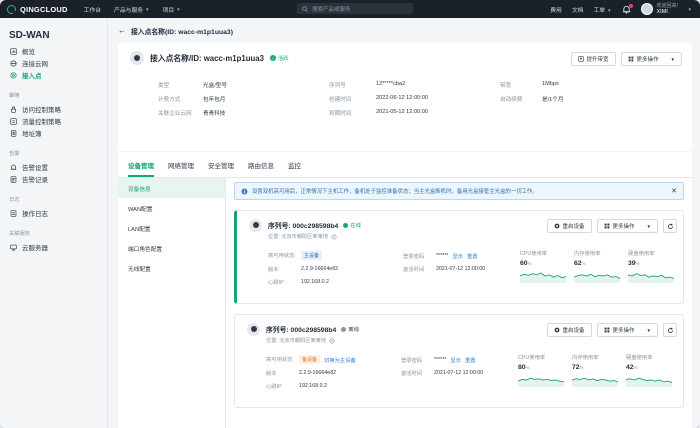 This screenshot has height=428, width=700. What do you see at coordinates (171, 208) in the screenshot?
I see `subnav-wan-config: WAN配置` at bounding box center [171, 208].